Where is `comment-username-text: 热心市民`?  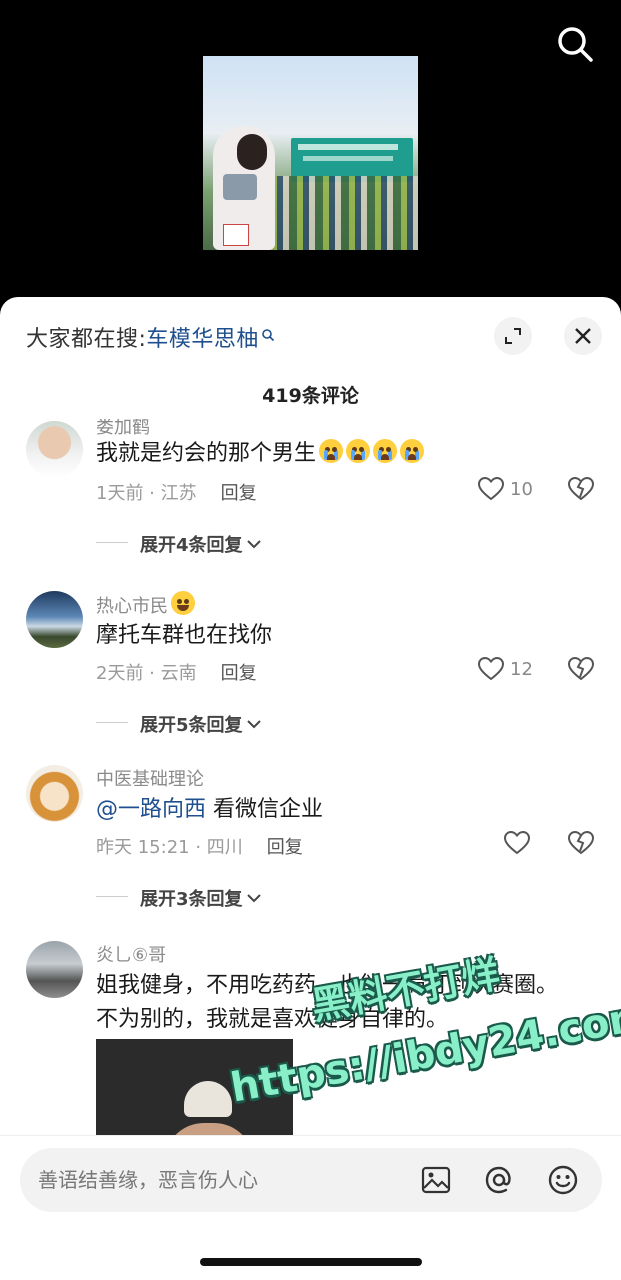 comment-username-text: 热心市民 is located at coordinates (132, 606).